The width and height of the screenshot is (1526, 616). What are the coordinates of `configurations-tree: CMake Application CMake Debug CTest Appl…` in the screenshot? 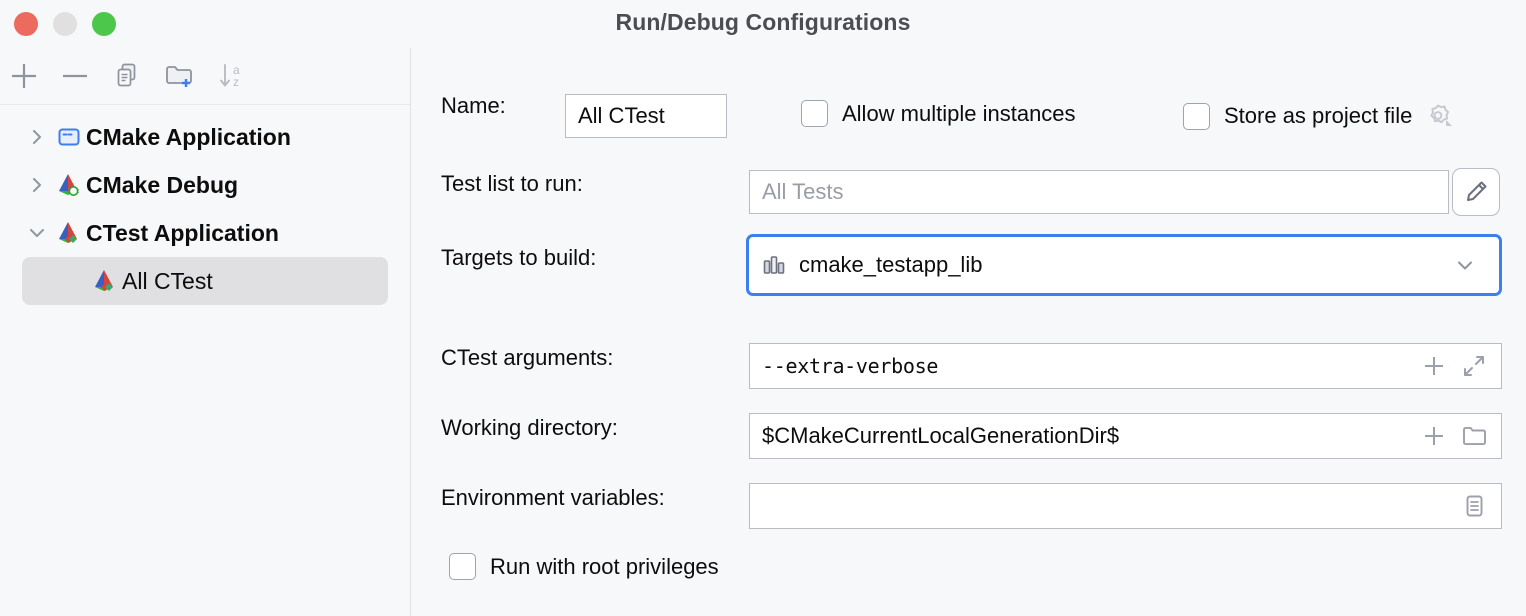 It's located at (205, 209).